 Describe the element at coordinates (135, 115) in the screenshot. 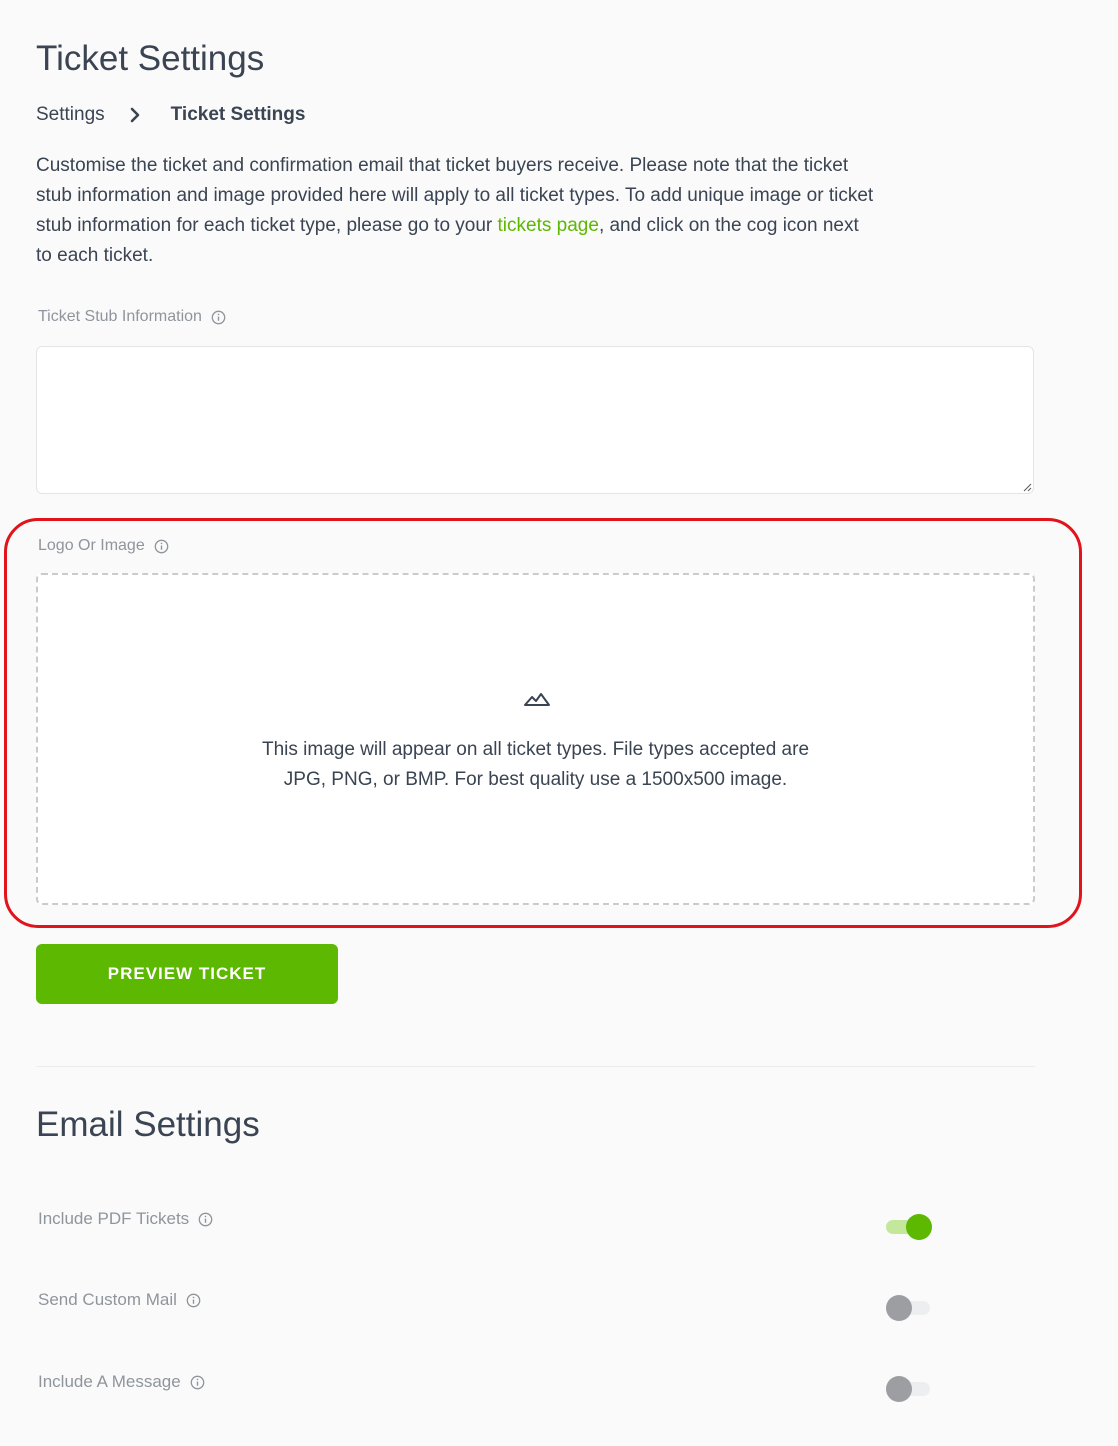

I see `chevron-right-icon` at that location.